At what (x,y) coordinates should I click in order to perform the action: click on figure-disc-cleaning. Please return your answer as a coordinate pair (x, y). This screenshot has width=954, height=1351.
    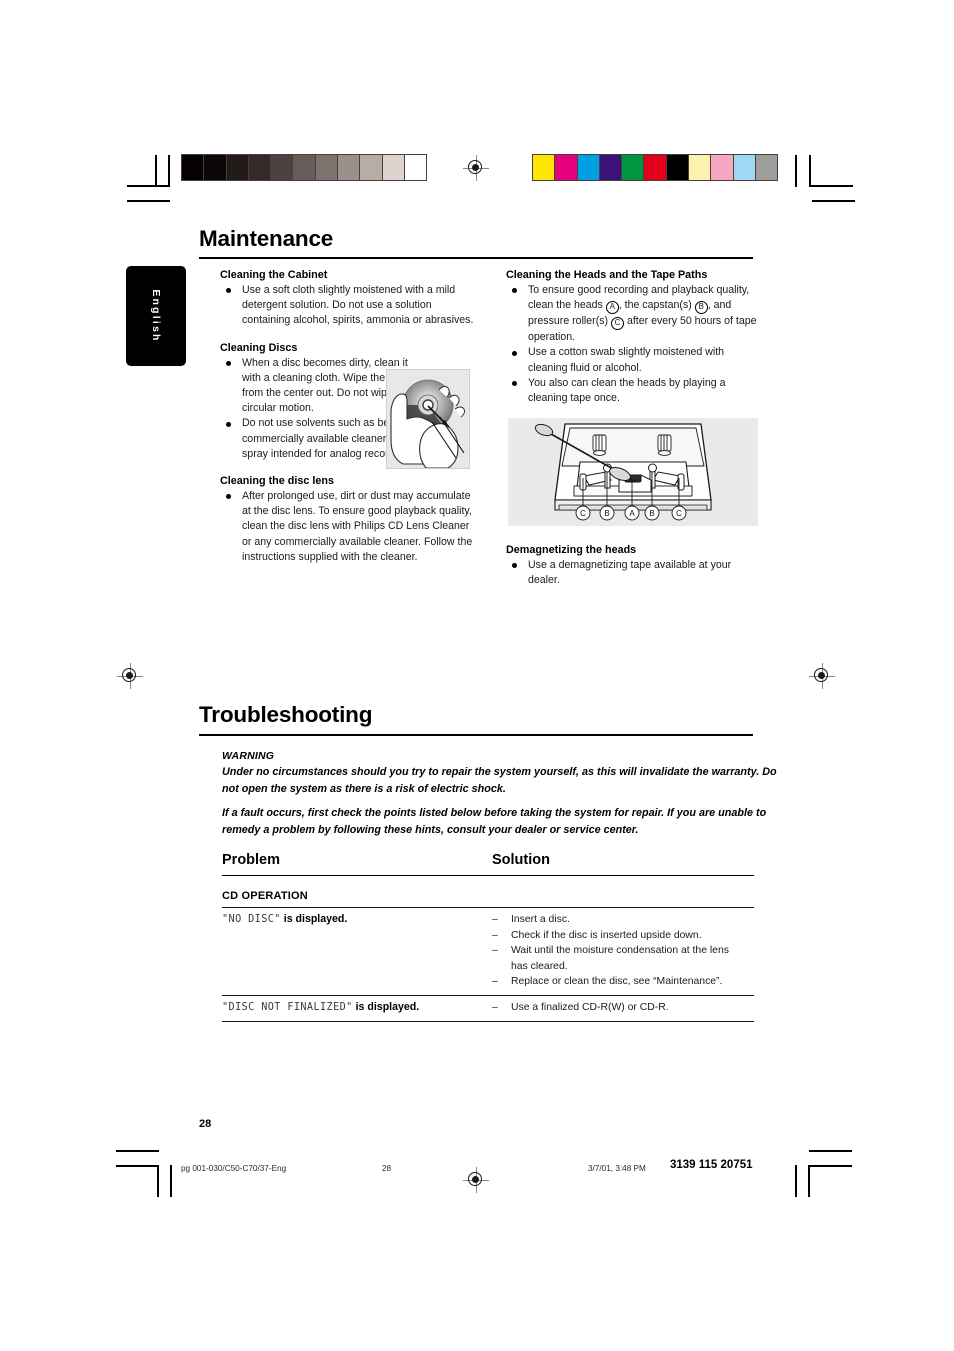
    Looking at the image, I should click on (428, 419).